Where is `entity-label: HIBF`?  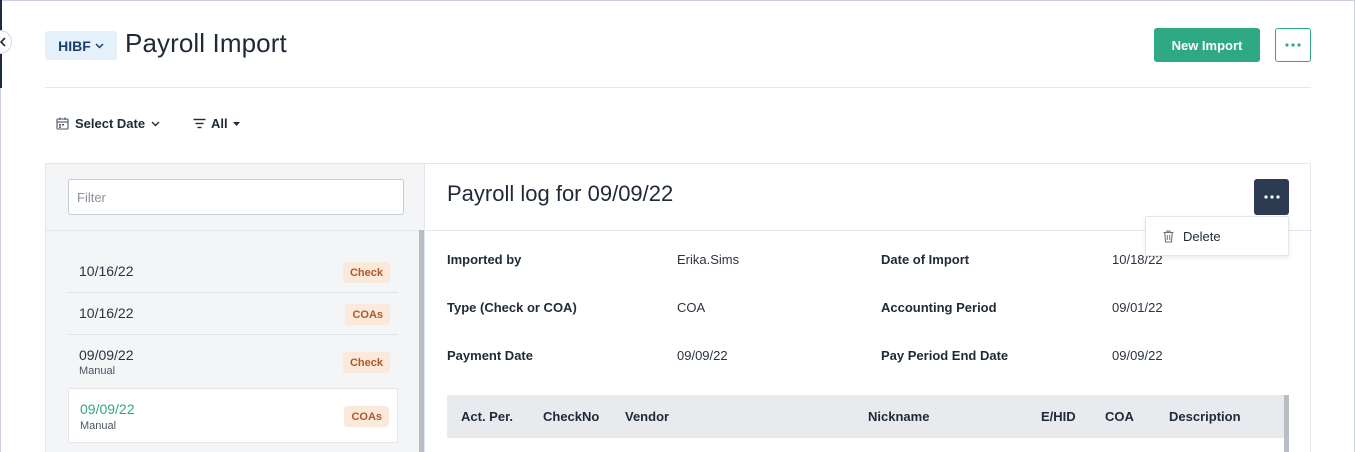
entity-label: HIBF is located at coordinates (74, 45).